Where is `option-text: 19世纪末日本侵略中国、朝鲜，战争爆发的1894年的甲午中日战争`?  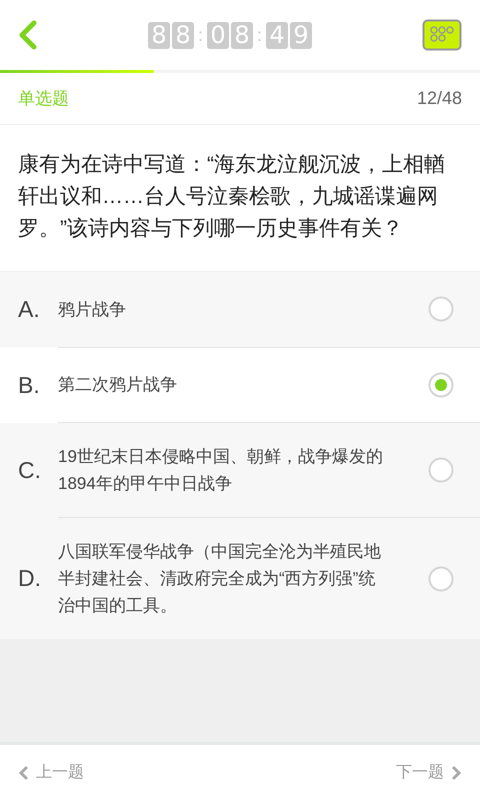 option-text: 19世纪末日本侵略中国、朝鲜，战争爆发的1894年的甲午中日战争 is located at coordinates (221, 470).